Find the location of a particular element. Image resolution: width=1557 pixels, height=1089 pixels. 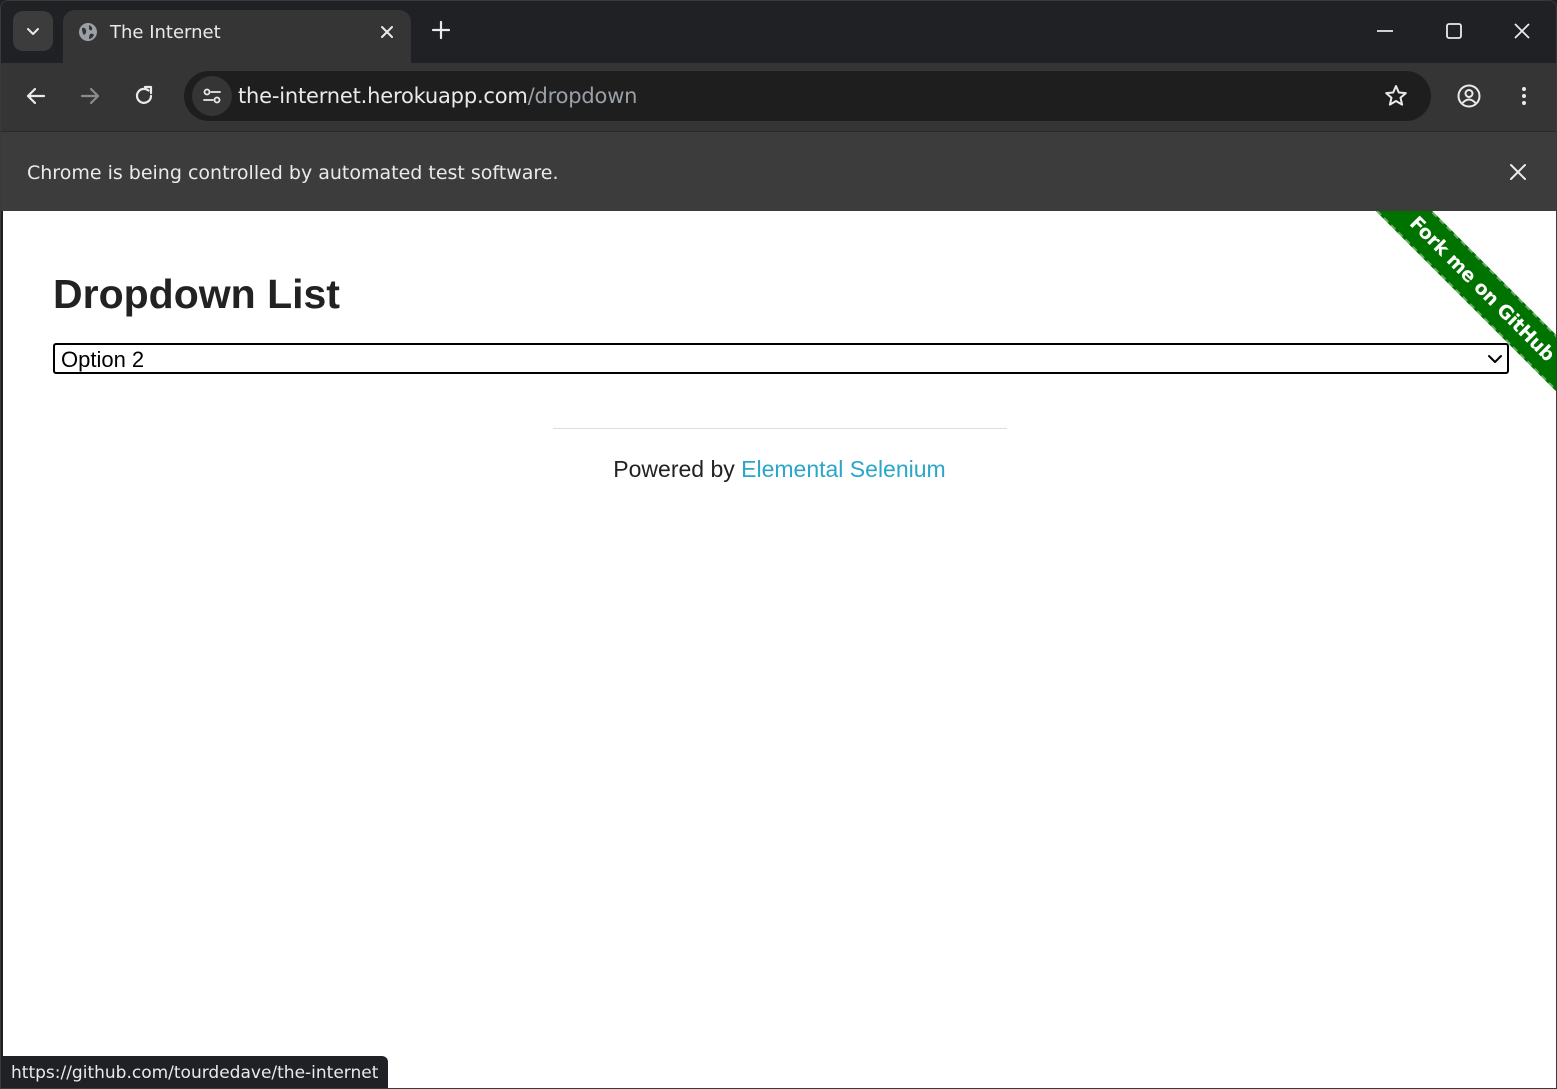

elemental-selenium-link: Elemental Selenium is located at coordinates (843, 469).